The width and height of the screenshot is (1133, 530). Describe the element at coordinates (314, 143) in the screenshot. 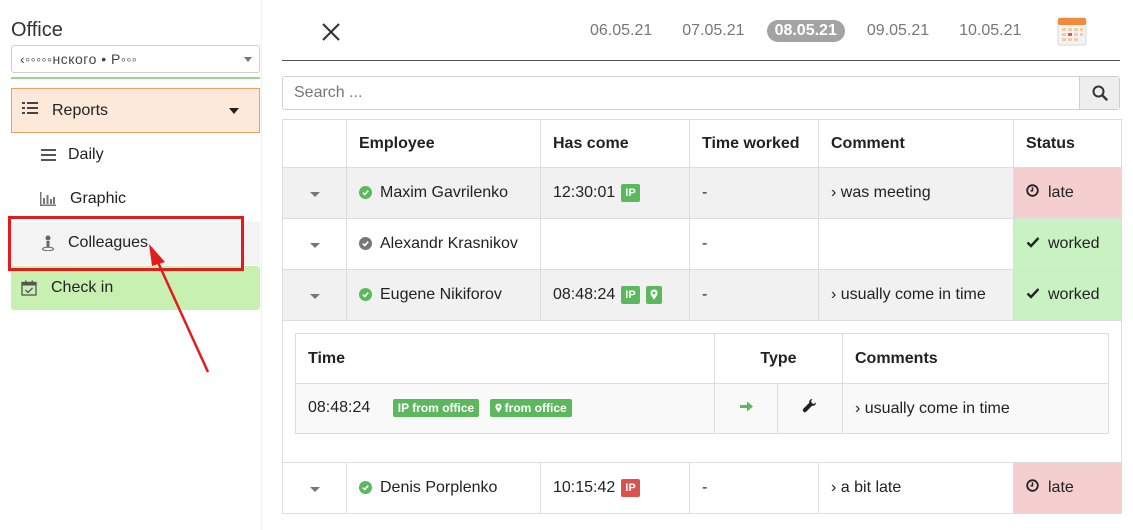

I see `expand-column-header` at that location.